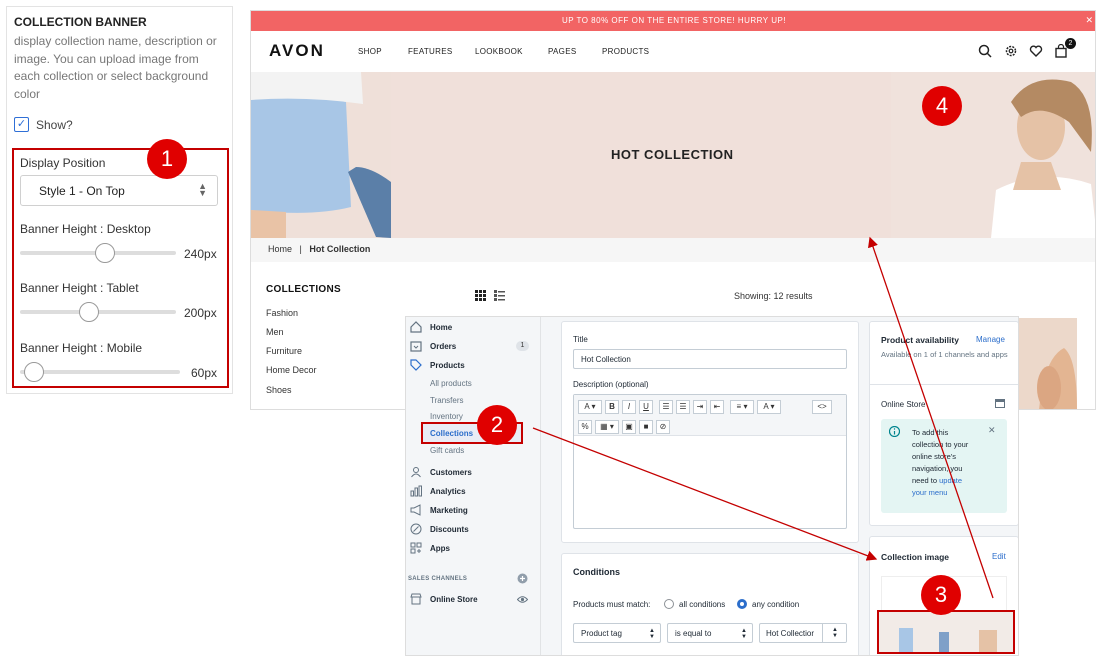 This screenshot has height=659, width=1101. I want to click on nav-marketing: Marketing, so click(449, 510).